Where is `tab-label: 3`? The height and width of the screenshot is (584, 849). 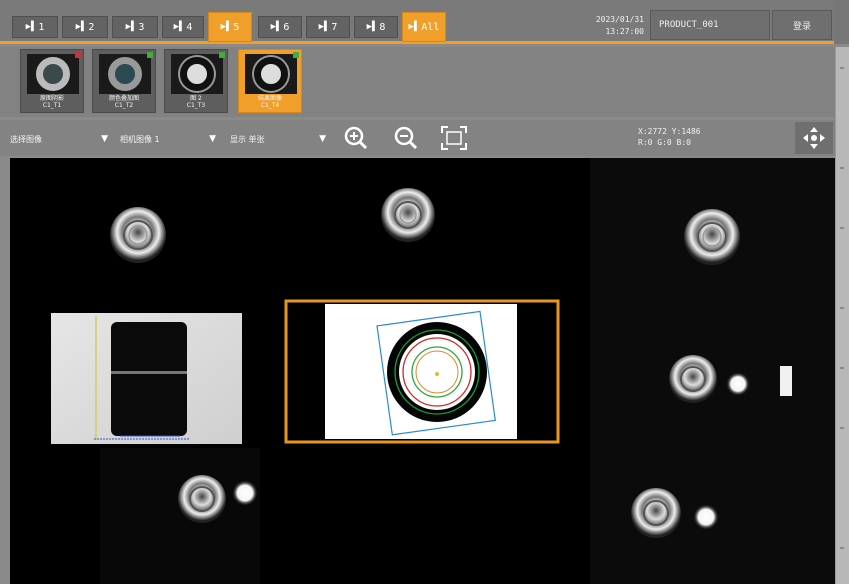
tab-label: 3 is located at coordinates (141, 27).